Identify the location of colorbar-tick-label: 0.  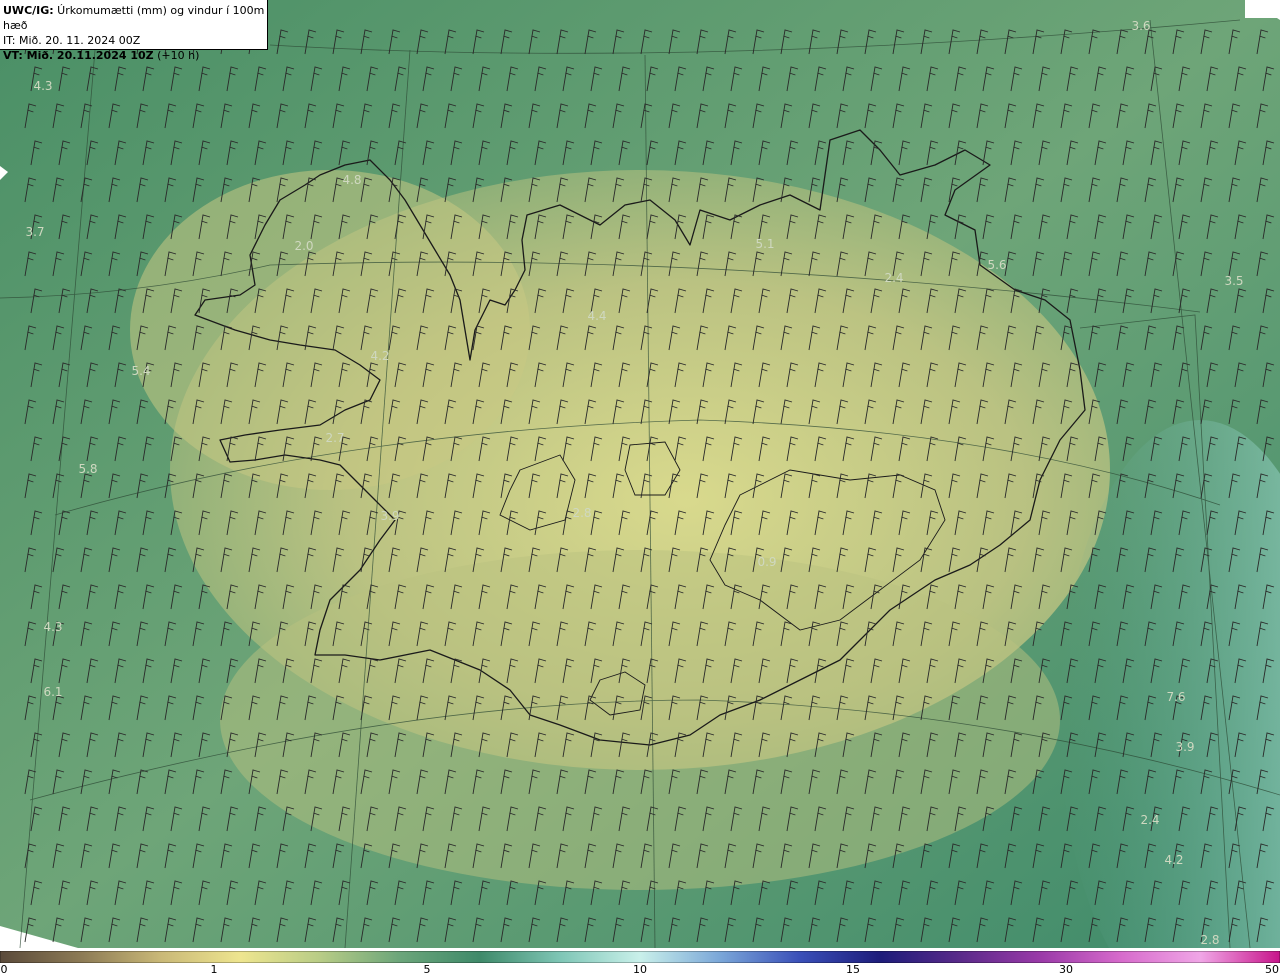
(4, 969).